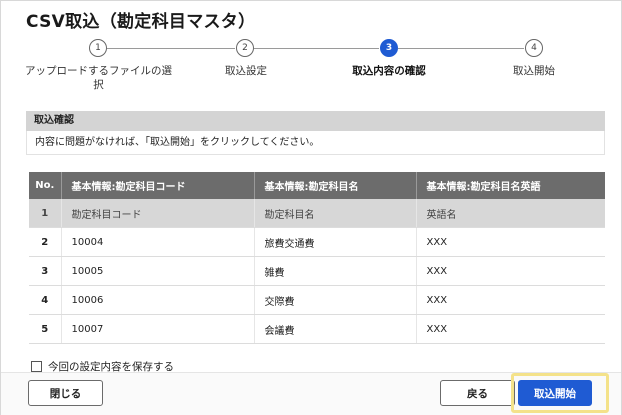 This screenshot has height=415, width=622. I want to click on cell-name: 旅費交通費, so click(335, 242).